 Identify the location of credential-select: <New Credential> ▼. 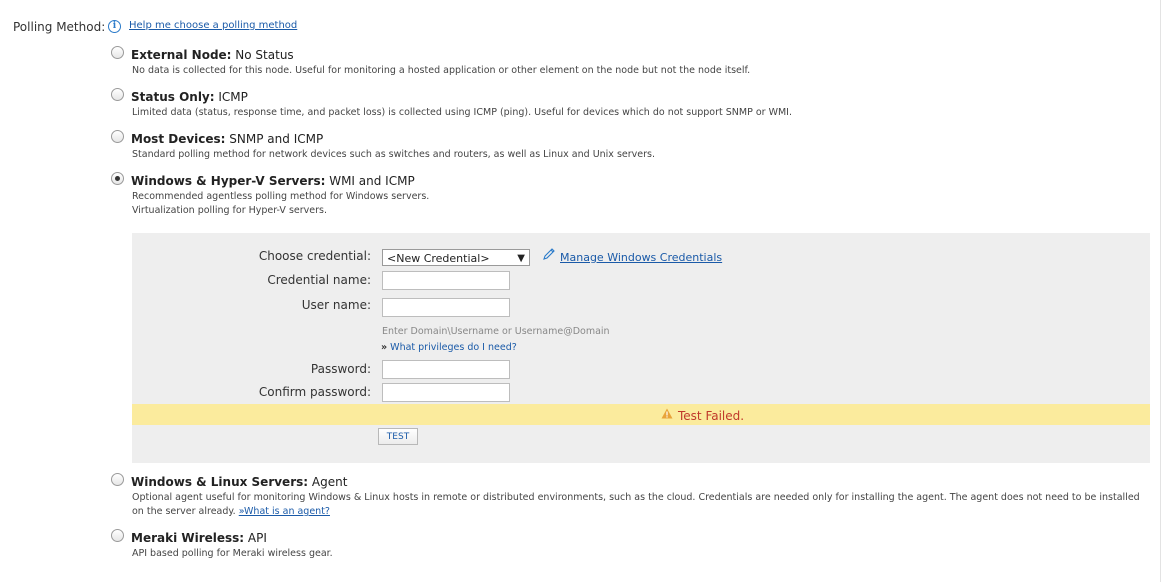
(456, 257).